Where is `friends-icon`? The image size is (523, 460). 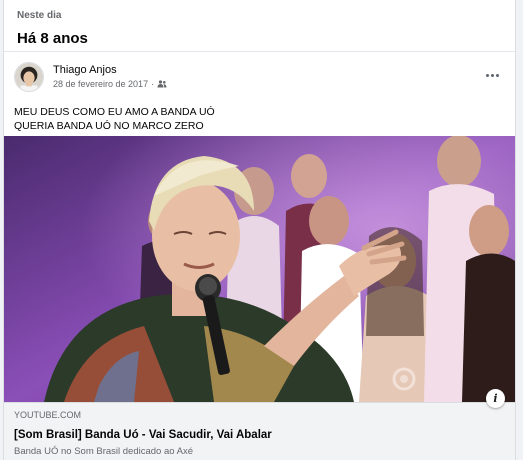 friends-icon is located at coordinates (162, 84).